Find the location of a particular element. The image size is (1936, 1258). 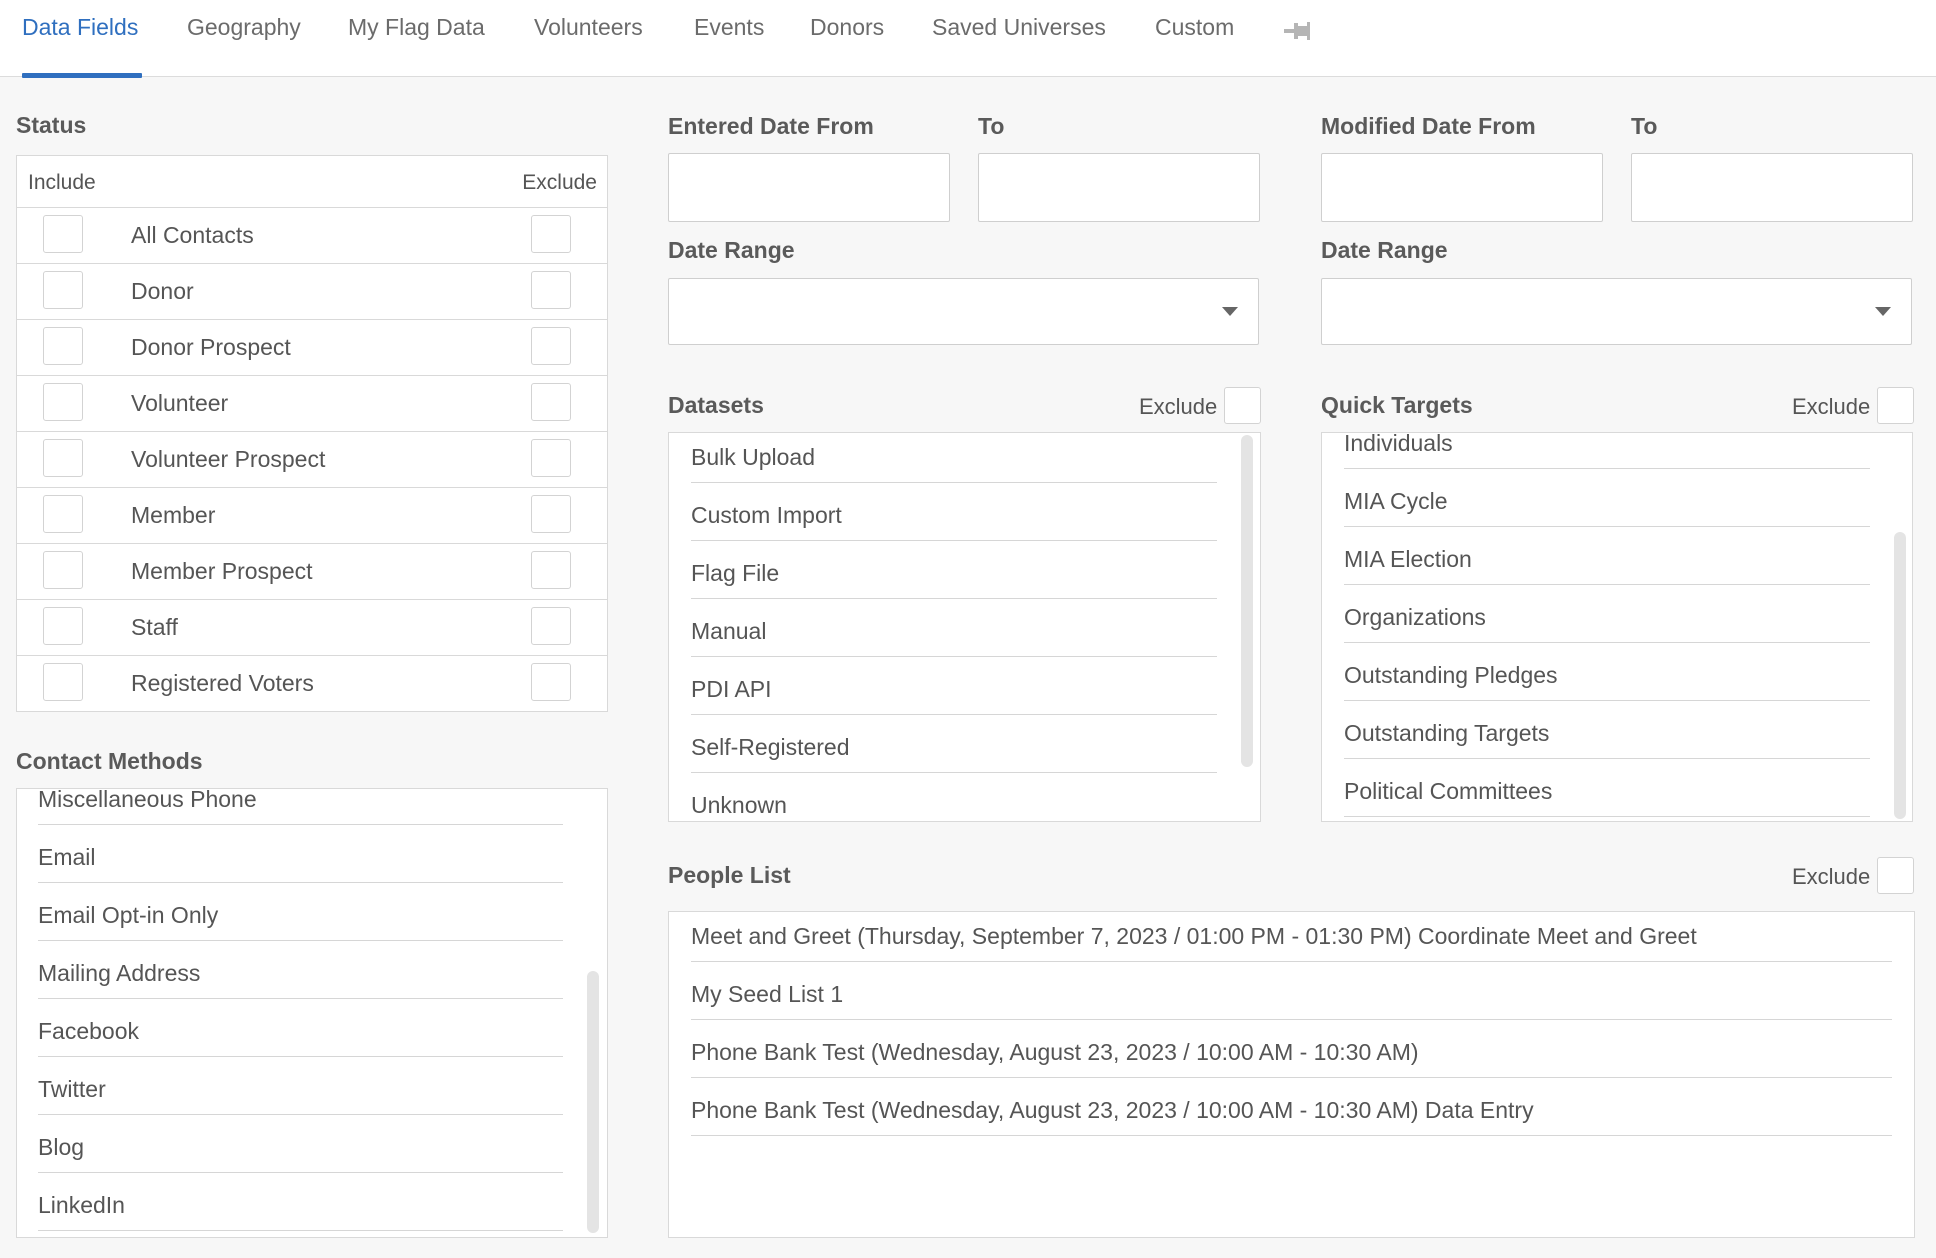

list-item: My Seed List 1 is located at coordinates (1291, 995).